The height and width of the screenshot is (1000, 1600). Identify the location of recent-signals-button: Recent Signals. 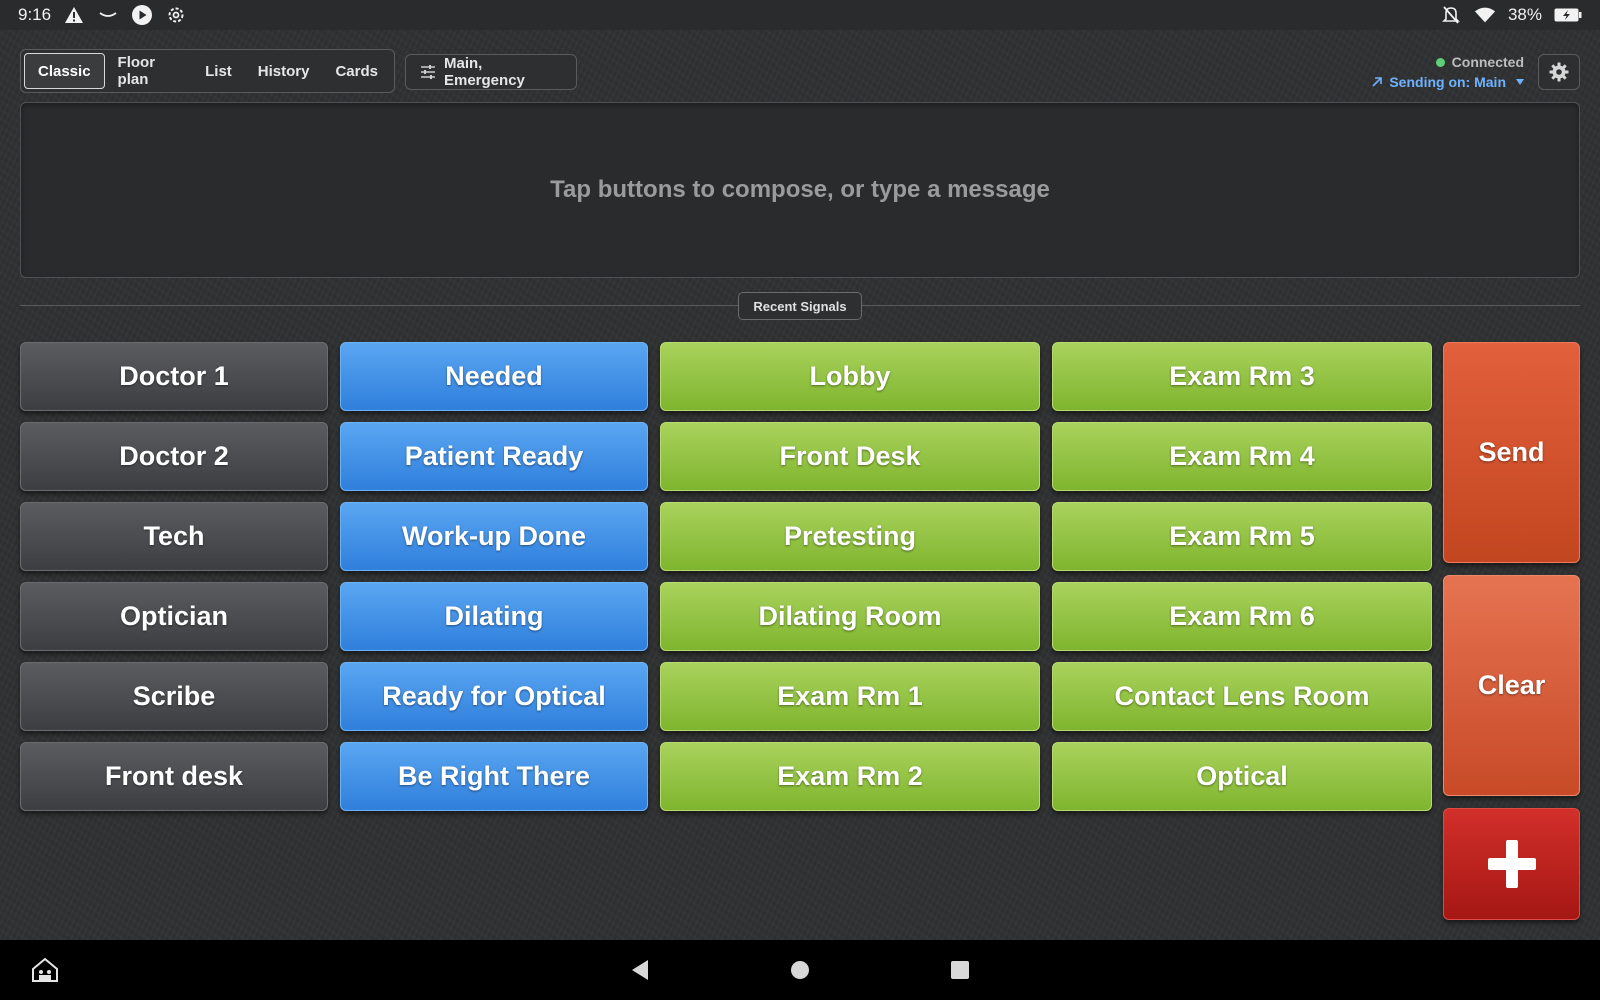
(800, 306).